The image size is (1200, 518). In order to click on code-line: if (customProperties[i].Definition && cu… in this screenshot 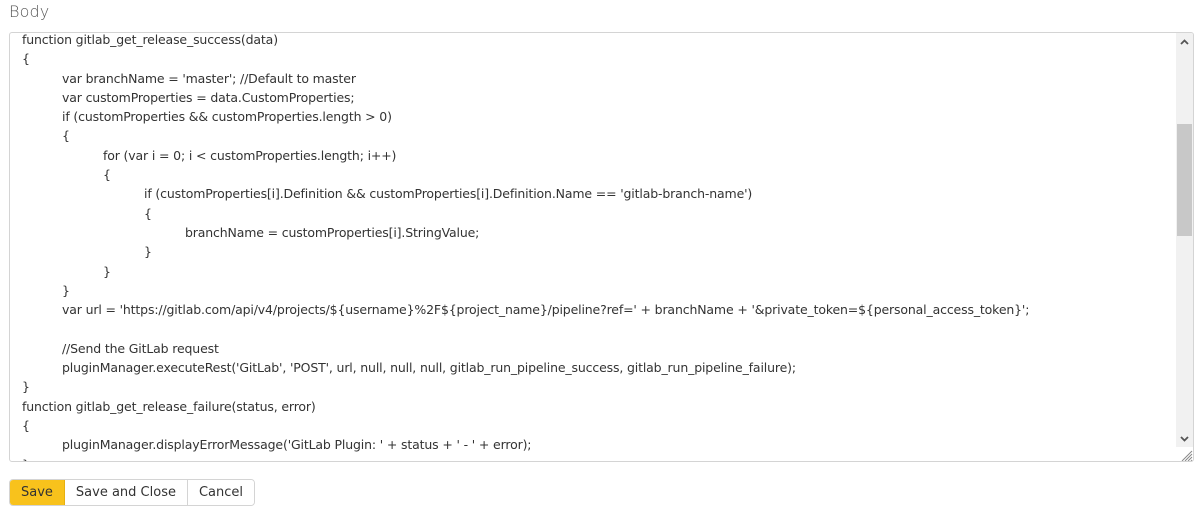, I will do `click(448, 194)`.